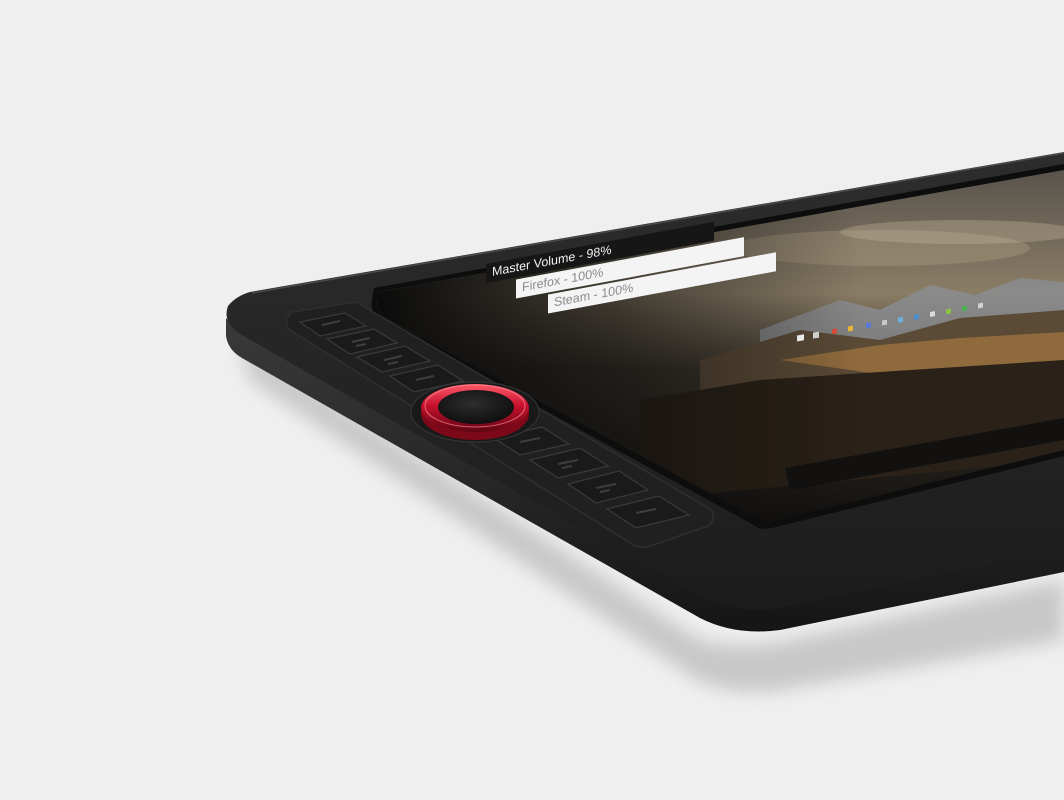 The image size is (1064, 800). What do you see at coordinates (834, 331) in the screenshot?
I see `task-view-icon` at bounding box center [834, 331].